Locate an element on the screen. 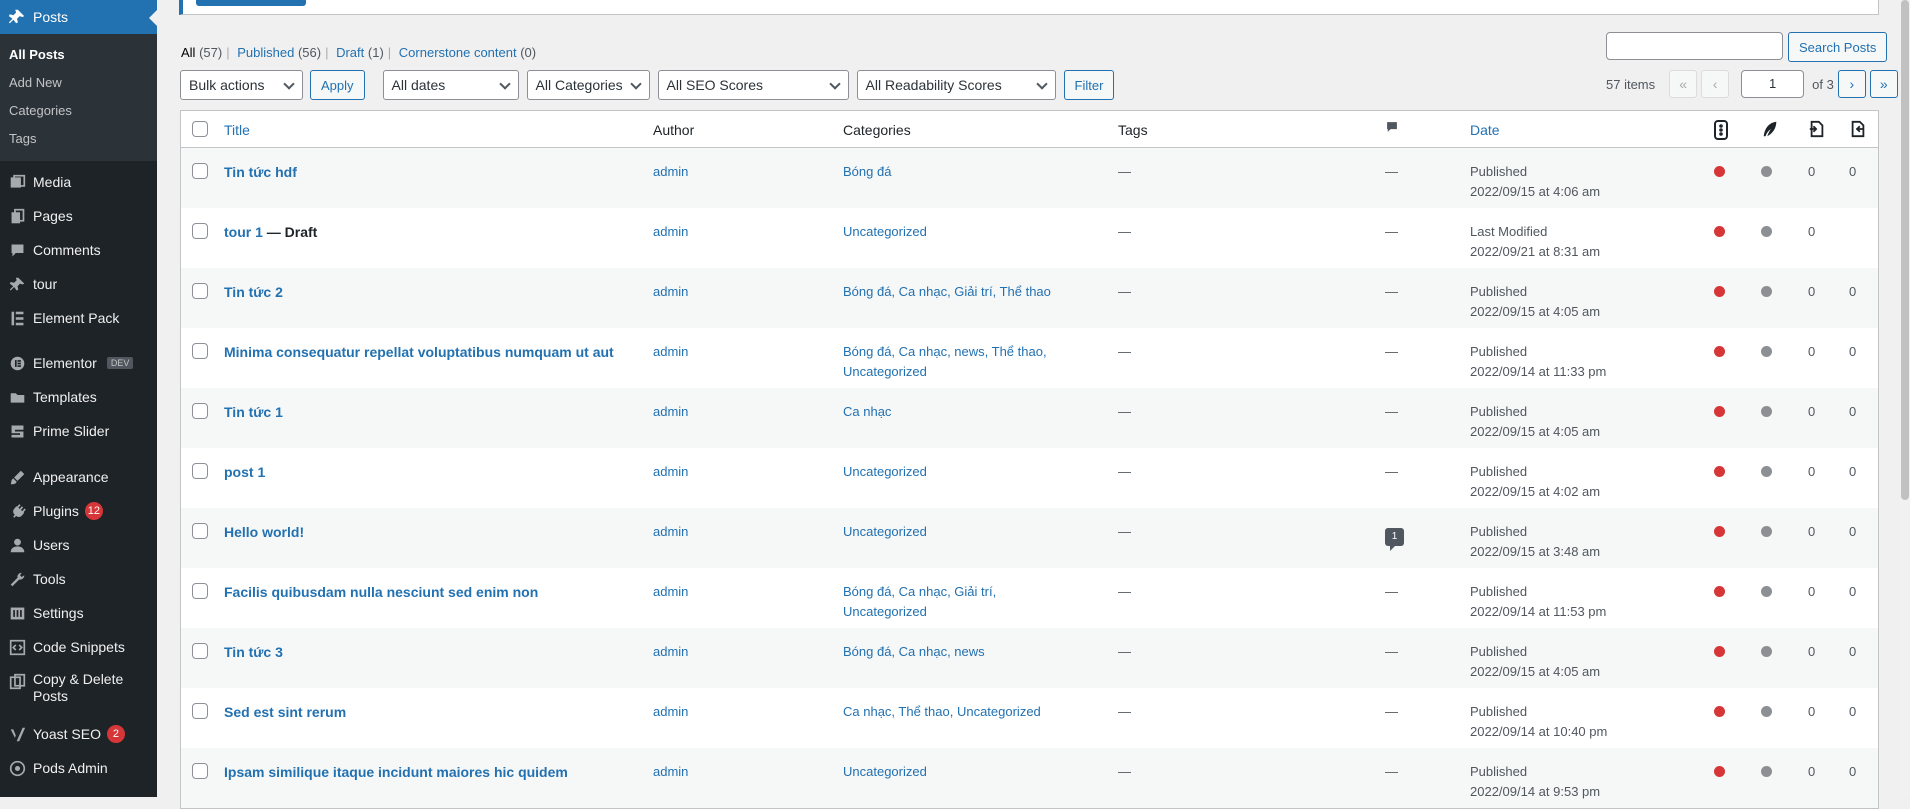 This screenshot has width=1910, height=809. menu-templates: Templates is located at coordinates (78, 397).